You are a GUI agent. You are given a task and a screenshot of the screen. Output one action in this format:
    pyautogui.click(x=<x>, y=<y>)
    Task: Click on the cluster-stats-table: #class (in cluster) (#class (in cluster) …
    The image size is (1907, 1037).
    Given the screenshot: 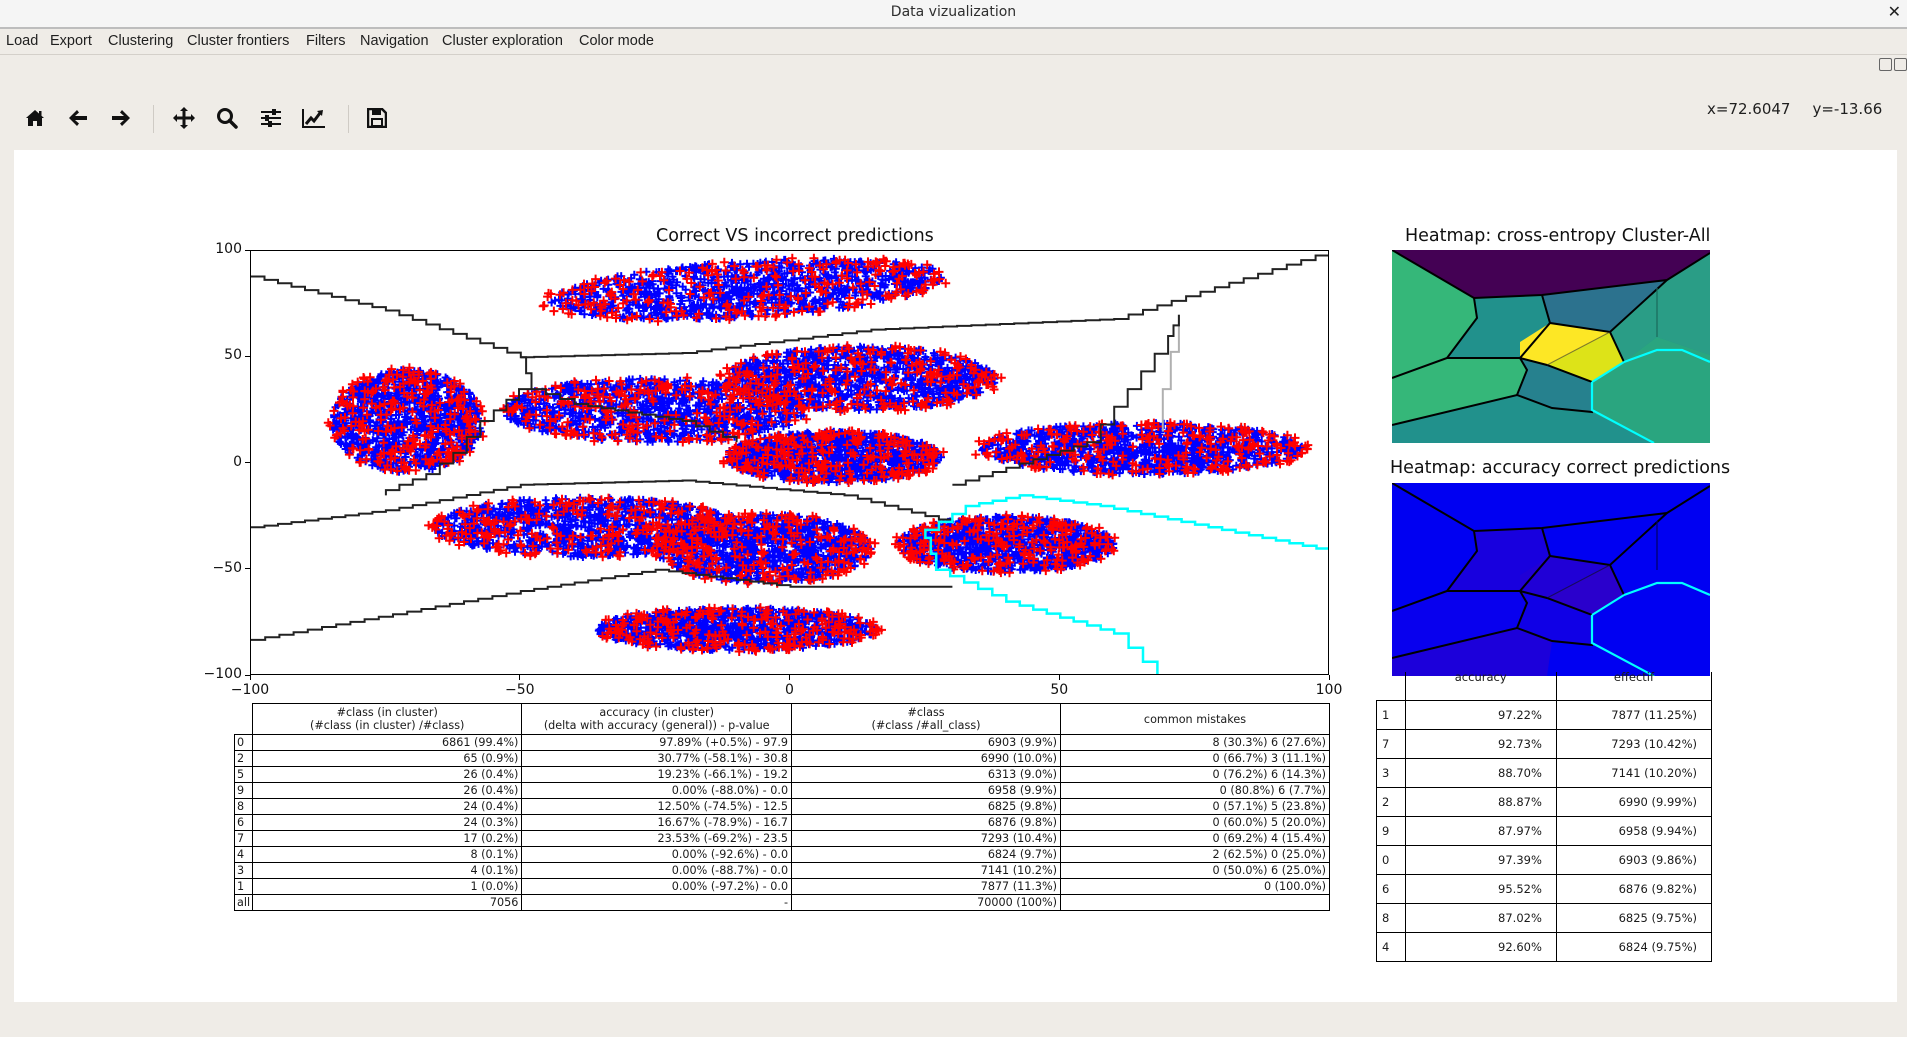 What is the action you would take?
    pyautogui.click(x=781, y=807)
    